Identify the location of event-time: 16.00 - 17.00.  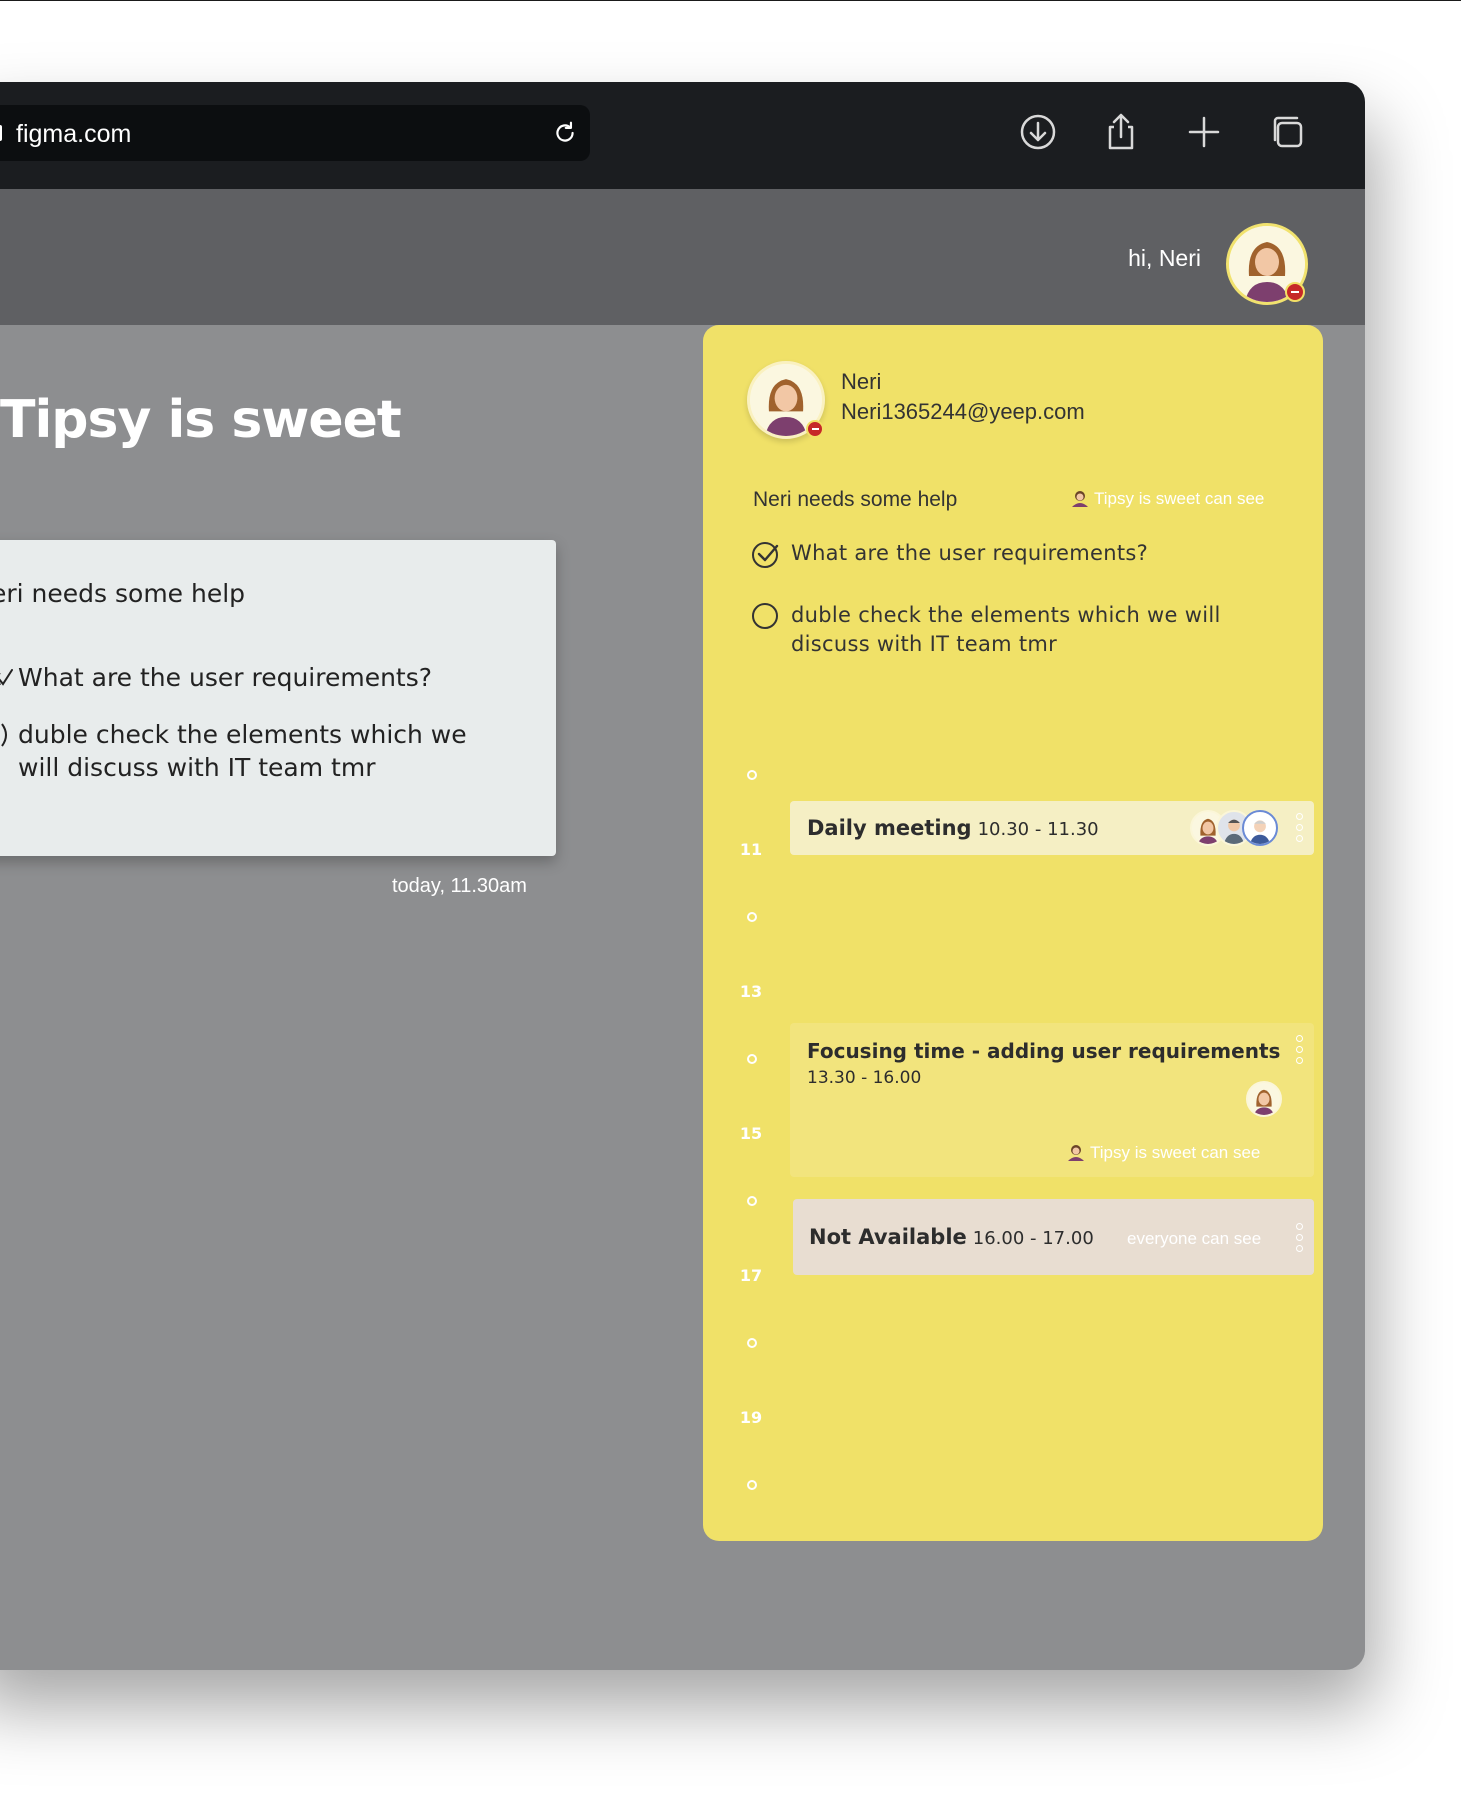
(1033, 1238).